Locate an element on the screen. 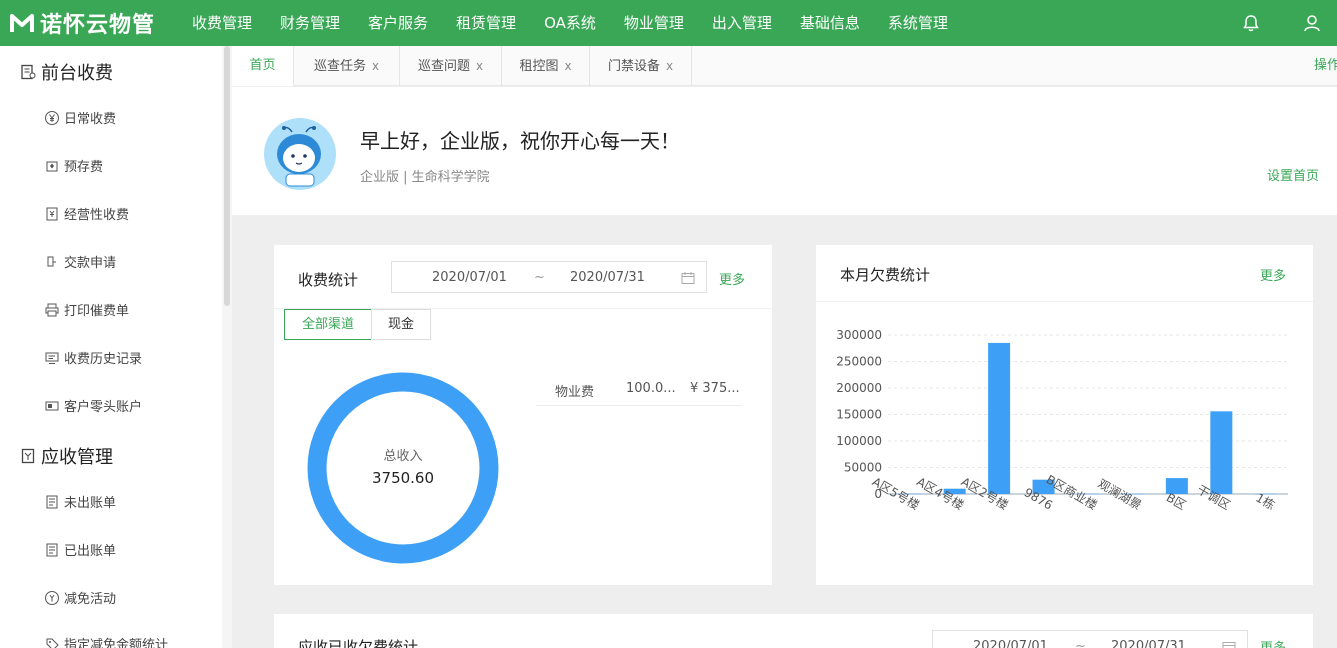 The image size is (1337, 648). set-home-link: 设置首页 is located at coordinates (1293, 174).